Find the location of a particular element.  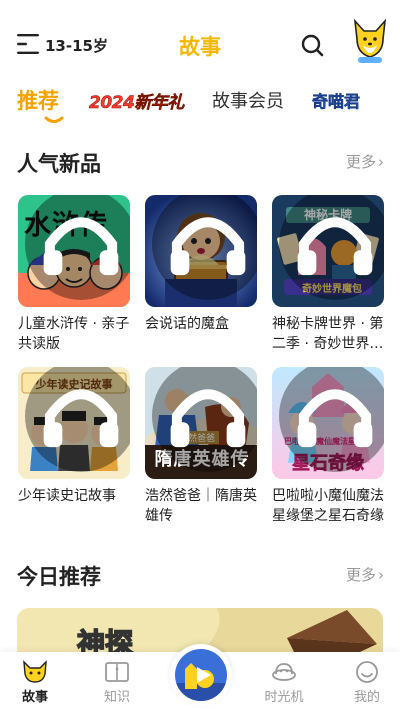

page-title: 故事 is located at coordinates (200, 47).